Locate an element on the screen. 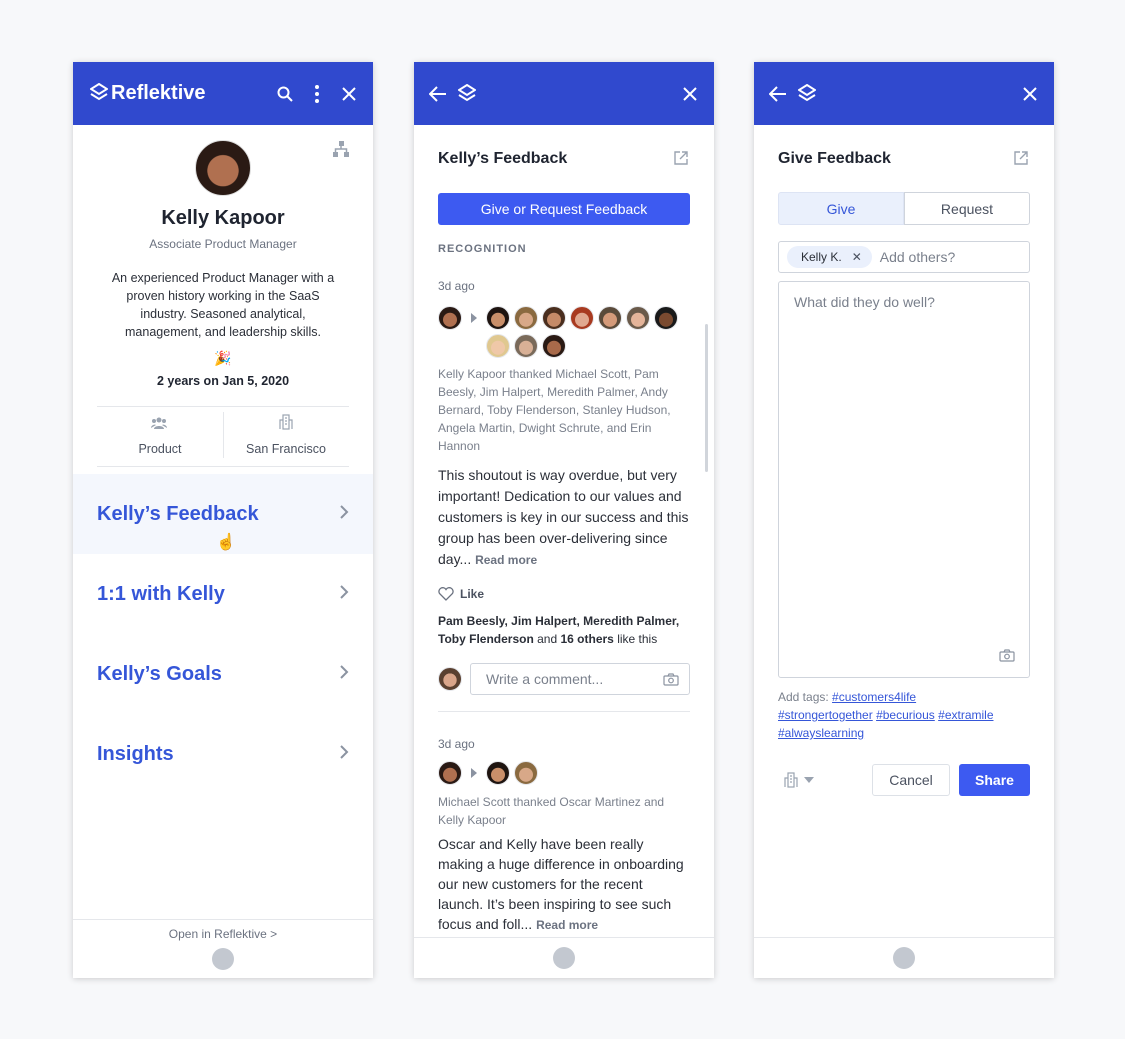 The height and width of the screenshot is (1039, 1125). tab-give: Give is located at coordinates (841, 208).